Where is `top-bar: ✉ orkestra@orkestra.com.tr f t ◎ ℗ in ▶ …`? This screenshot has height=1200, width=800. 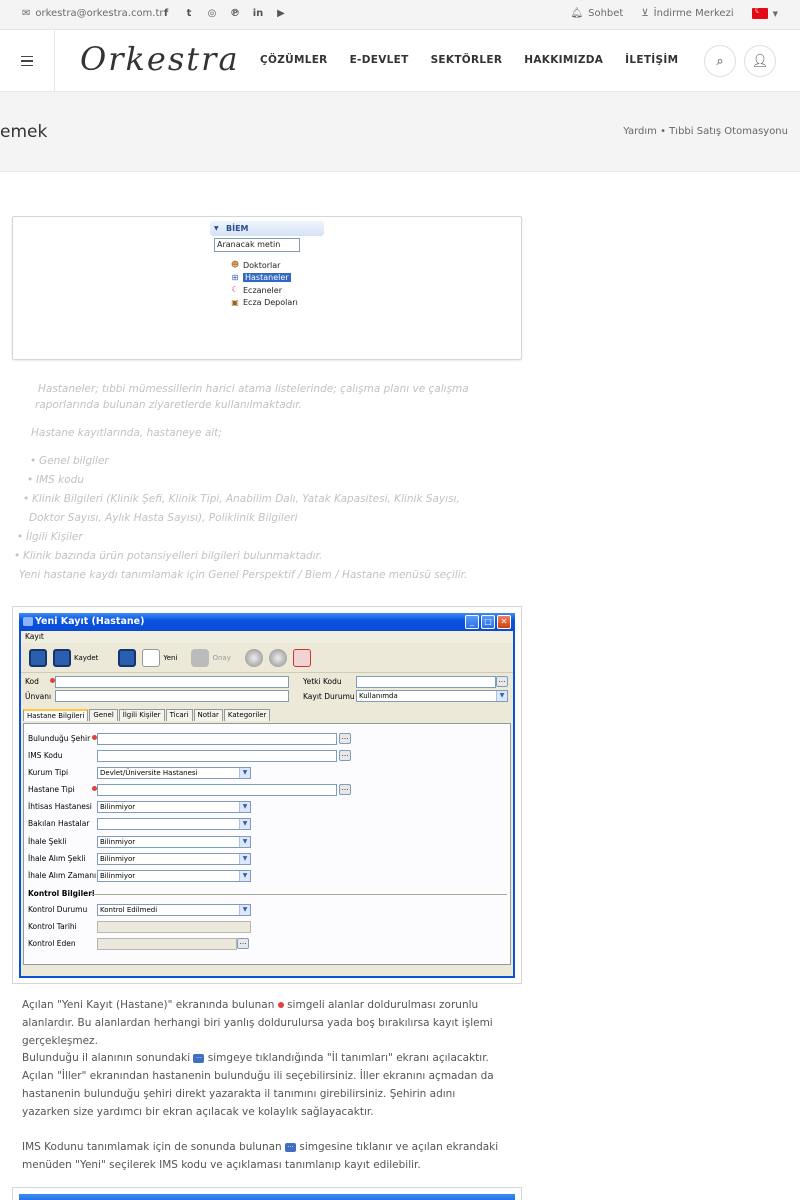 top-bar: ✉ orkestra@orkestra.com.tr f t ◎ ℗ in ▶ … is located at coordinates (400, 15).